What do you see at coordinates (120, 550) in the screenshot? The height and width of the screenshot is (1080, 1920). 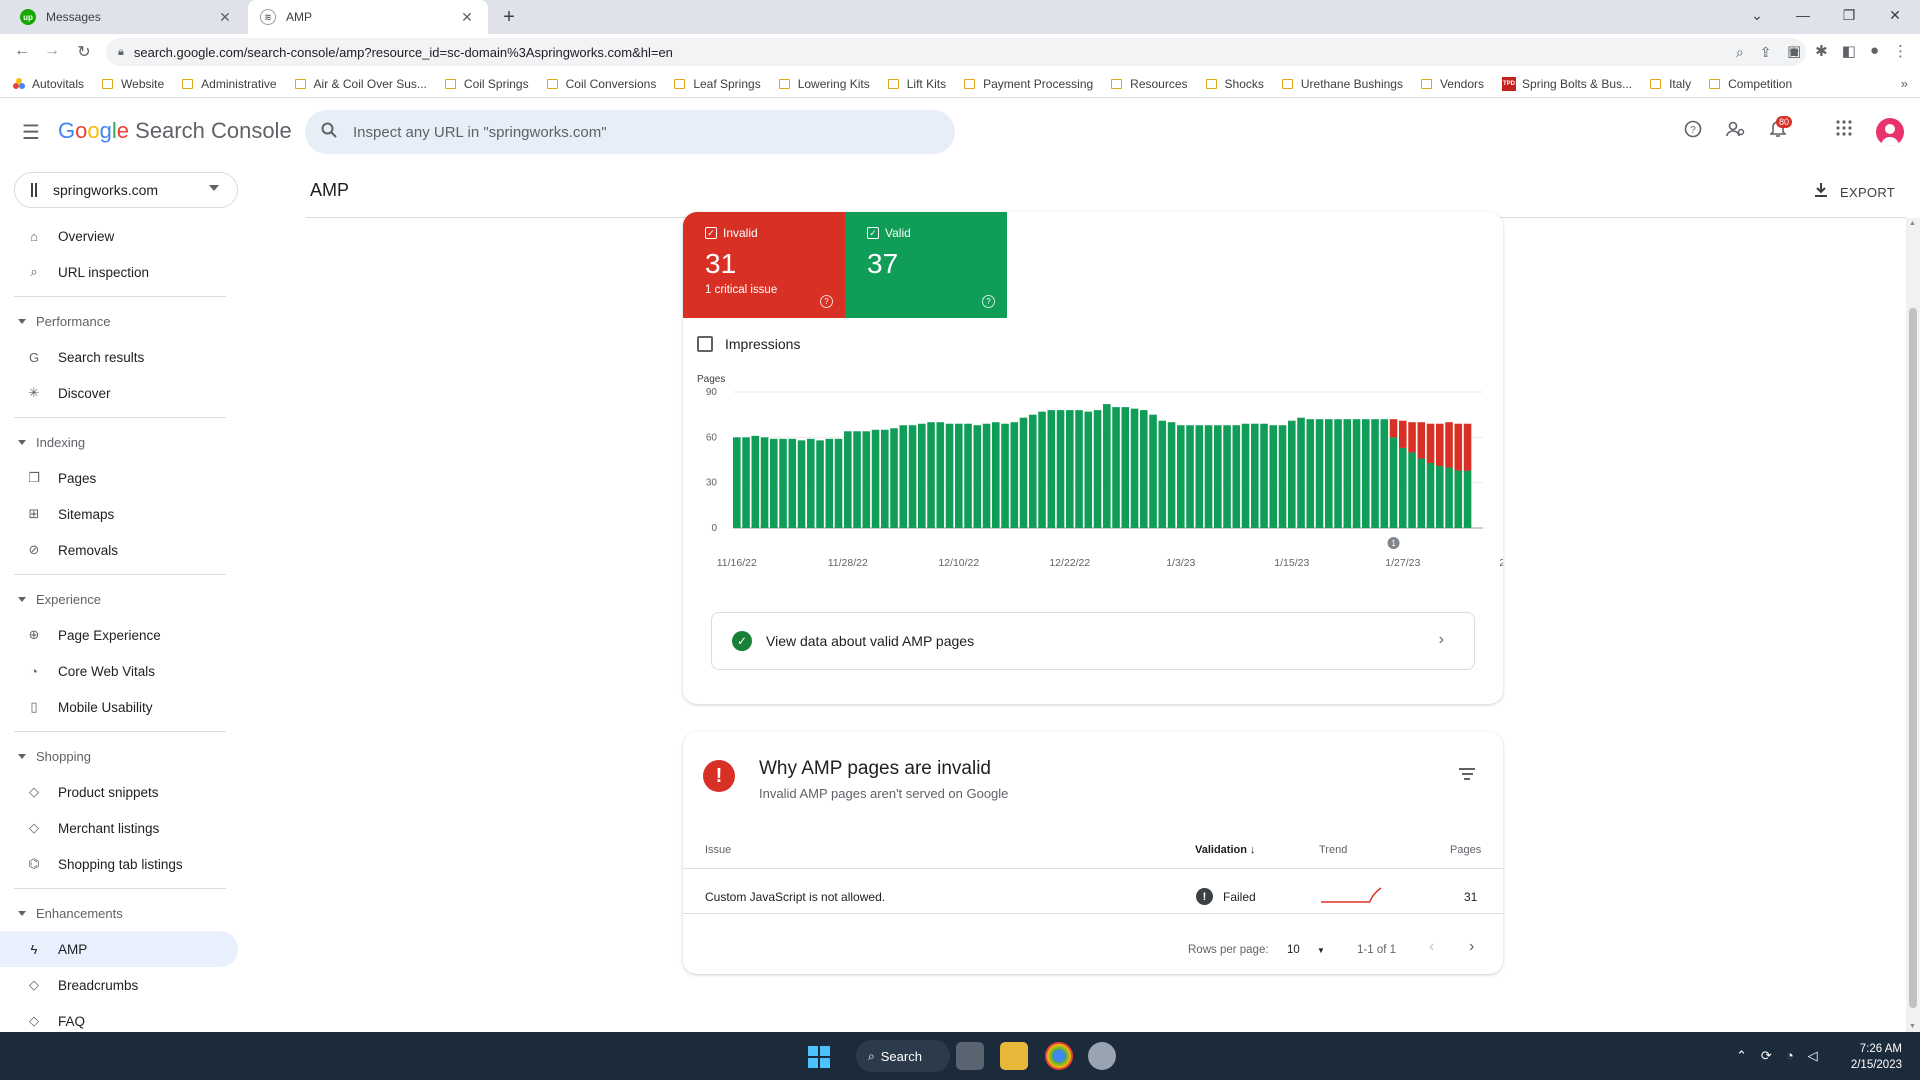 I see `sidebar-item-removals: ⊘ Removals` at bounding box center [120, 550].